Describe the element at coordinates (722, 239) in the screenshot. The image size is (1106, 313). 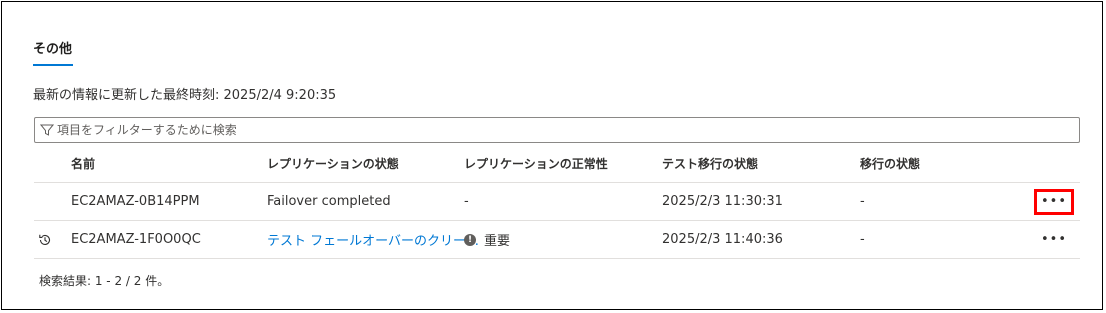
I see `row-test-migration-status: 2025/2/3 11:40:36` at that location.